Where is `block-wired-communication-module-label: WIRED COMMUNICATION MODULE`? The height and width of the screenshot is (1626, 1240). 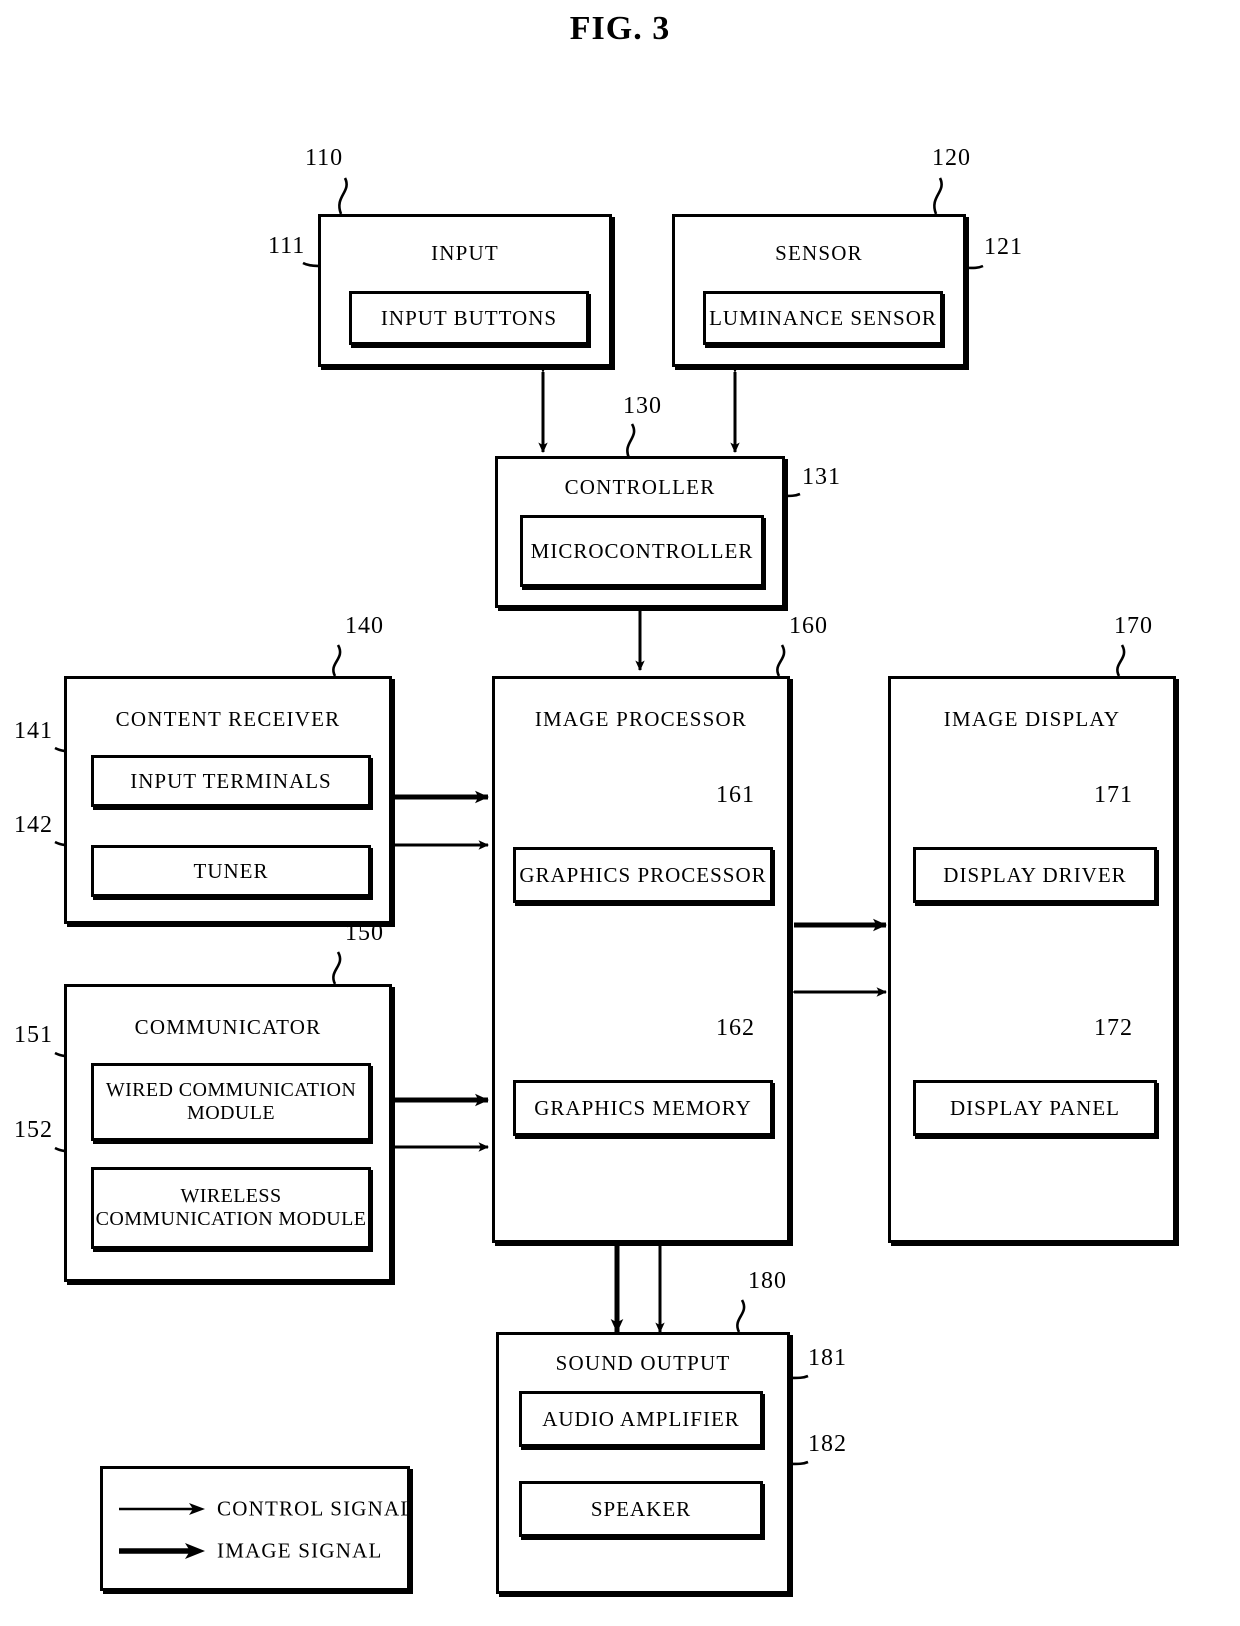
block-wired-communication-module-label: WIRED COMMUNICATION MODULE is located at coordinates (231, 1101).